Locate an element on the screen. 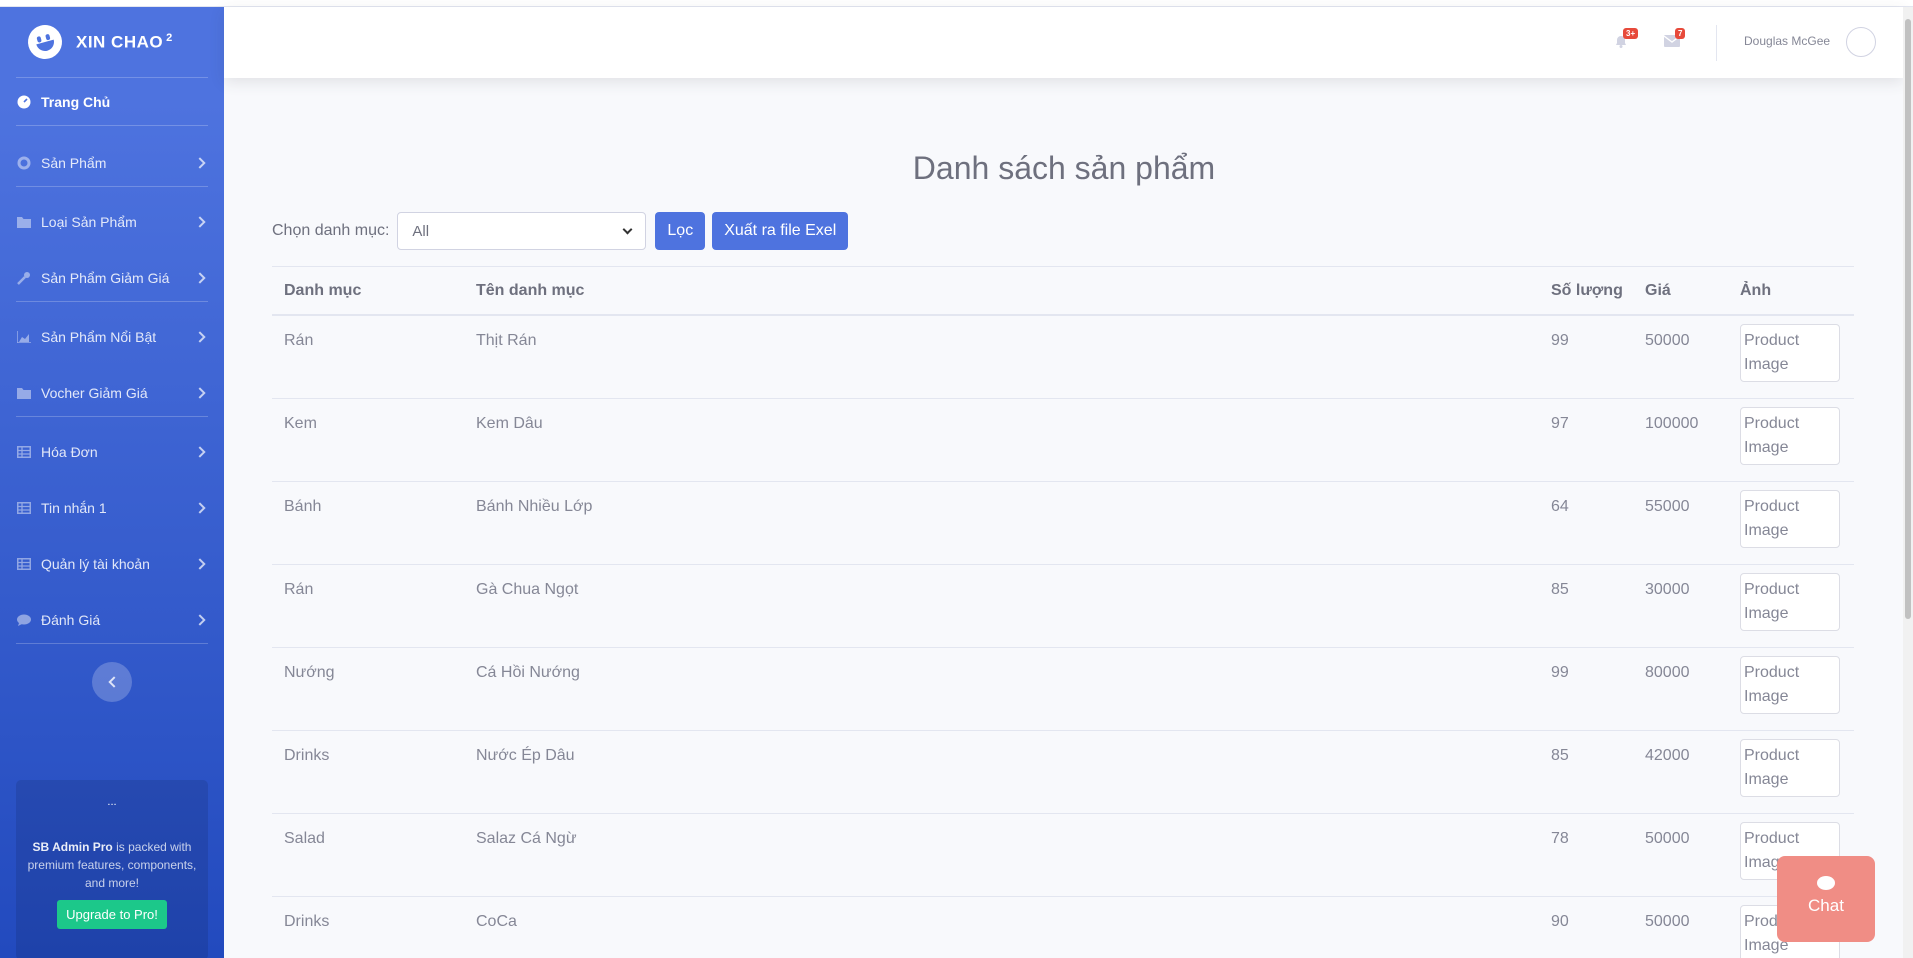 Image resolution: width=1913 pixels, height=958 pixels. filter-bar: Chọn danh mục: All Lọc Xuất ra file Exel is located at coordinates (560, 231).